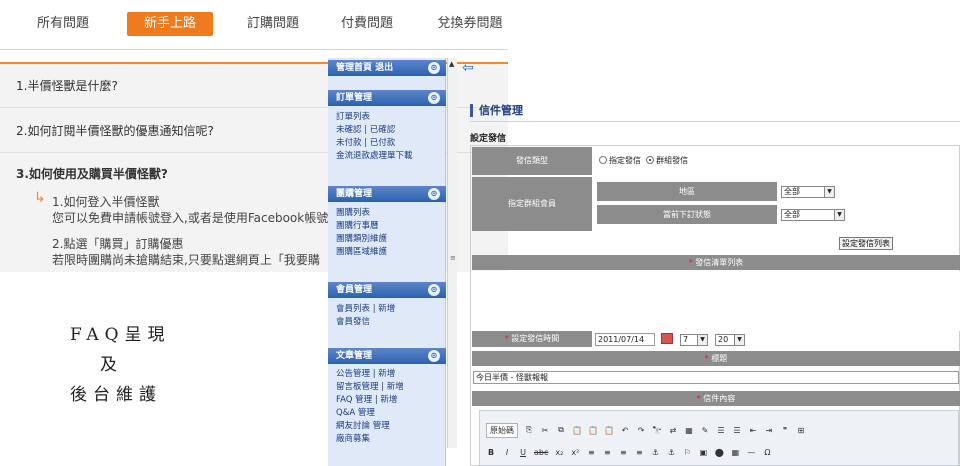 Image resolution: width=960 pixels, height=466 pixels. Describe the element at coordinates (625, 160) in the screenshot. I see `radio-label: 指定發信` at that location.